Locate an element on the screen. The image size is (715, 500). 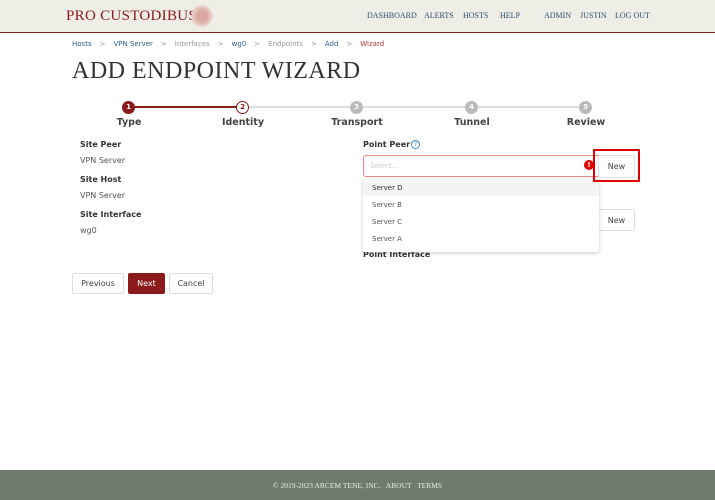
breadcrumb-interface: wg0 is located at coordinates (239, 44).